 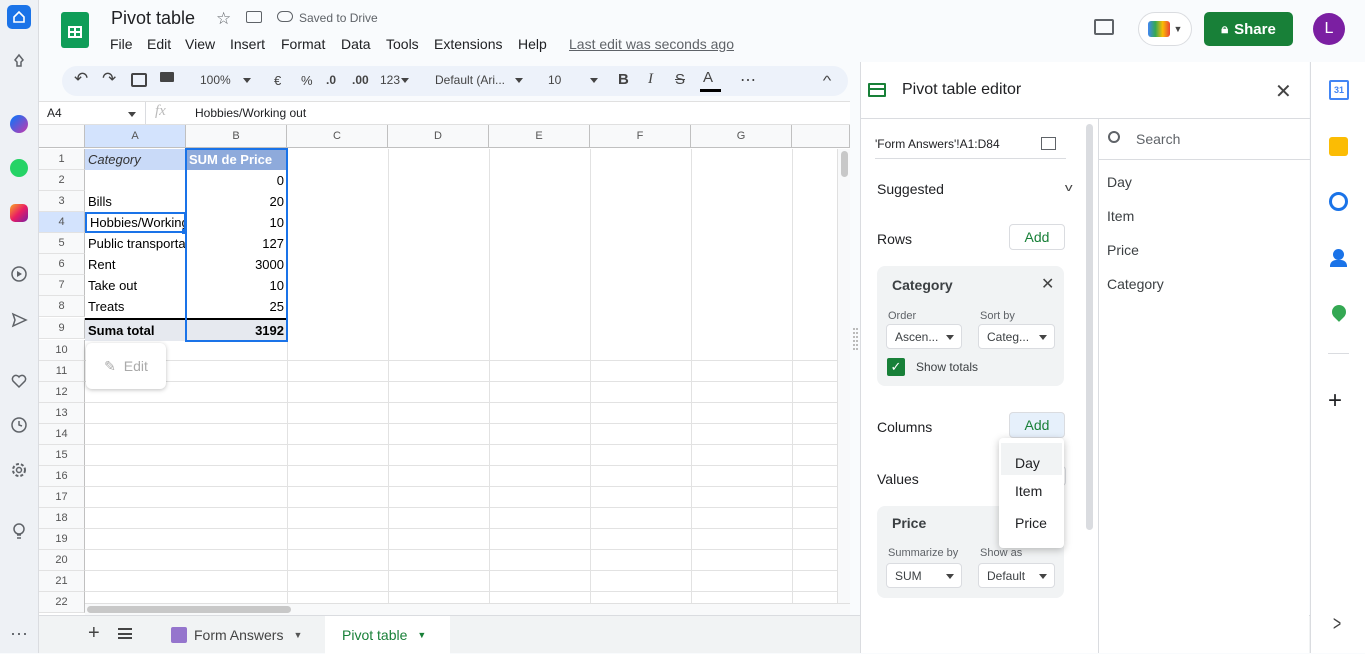 What do you see at coordinates (19, 124) in the screenshot?
I see `messenger-icon` at bounding box center [19, 124].